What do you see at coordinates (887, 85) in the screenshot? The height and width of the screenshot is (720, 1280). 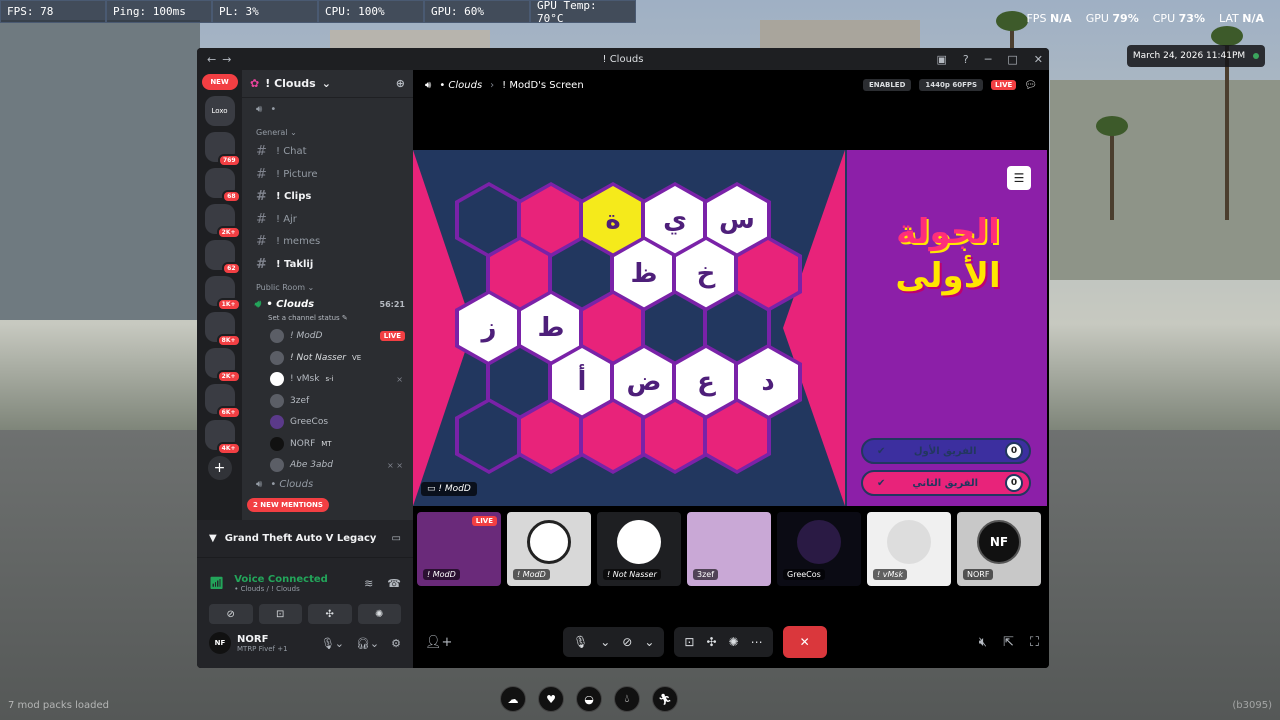 I see `enabled-badge: ENABLED` at bounding box center [887, 85].